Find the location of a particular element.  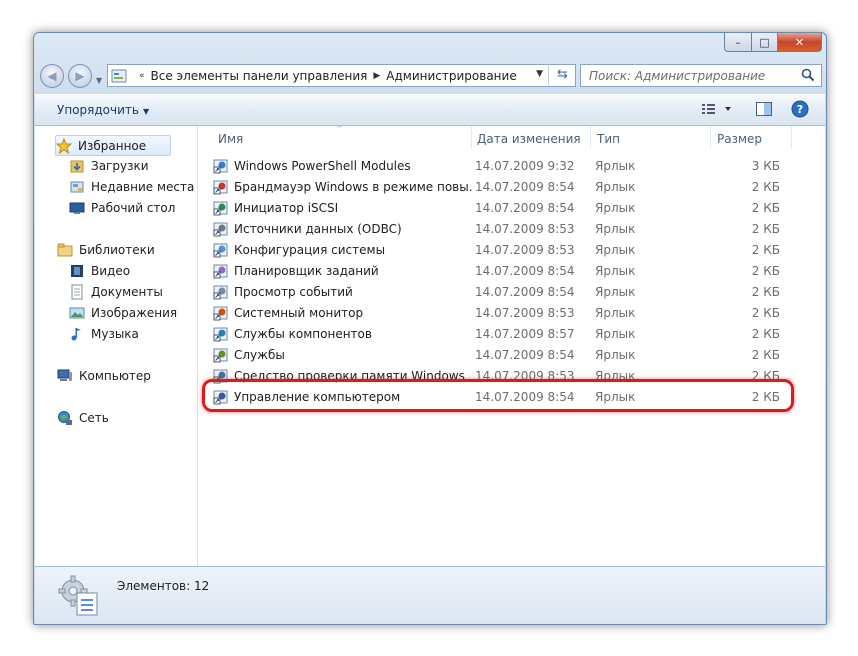

breadcrumb-administration: Администрирование is located at coordinates (451, 76).